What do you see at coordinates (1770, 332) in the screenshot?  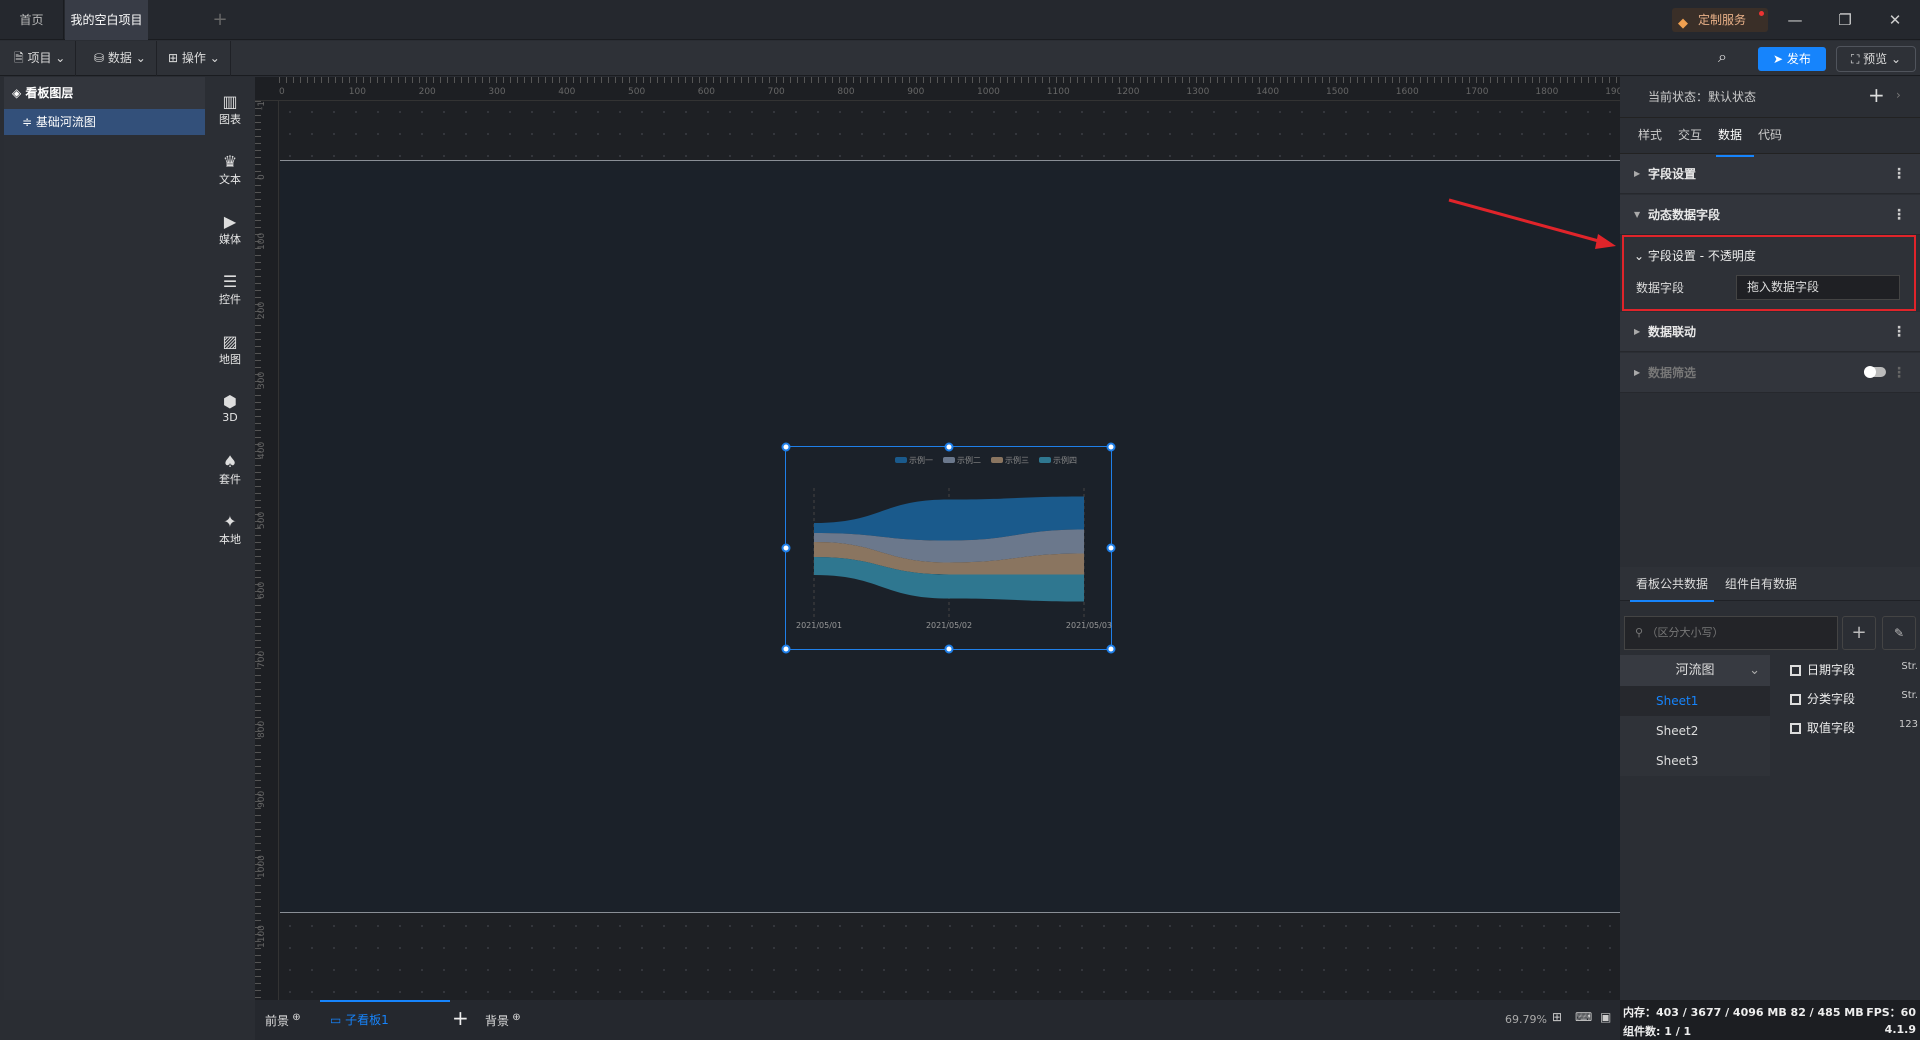 I see `section-data-link: ▶ 数据联动 ⋮` at bounding box center [1770, 332].